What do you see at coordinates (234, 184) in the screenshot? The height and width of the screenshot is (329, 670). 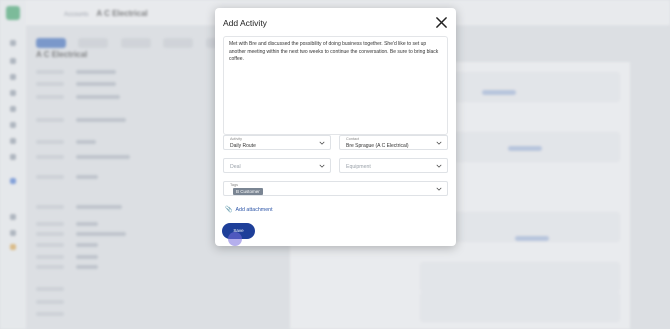 I see `tags-label: Tags` at bounding box center [234, 184].